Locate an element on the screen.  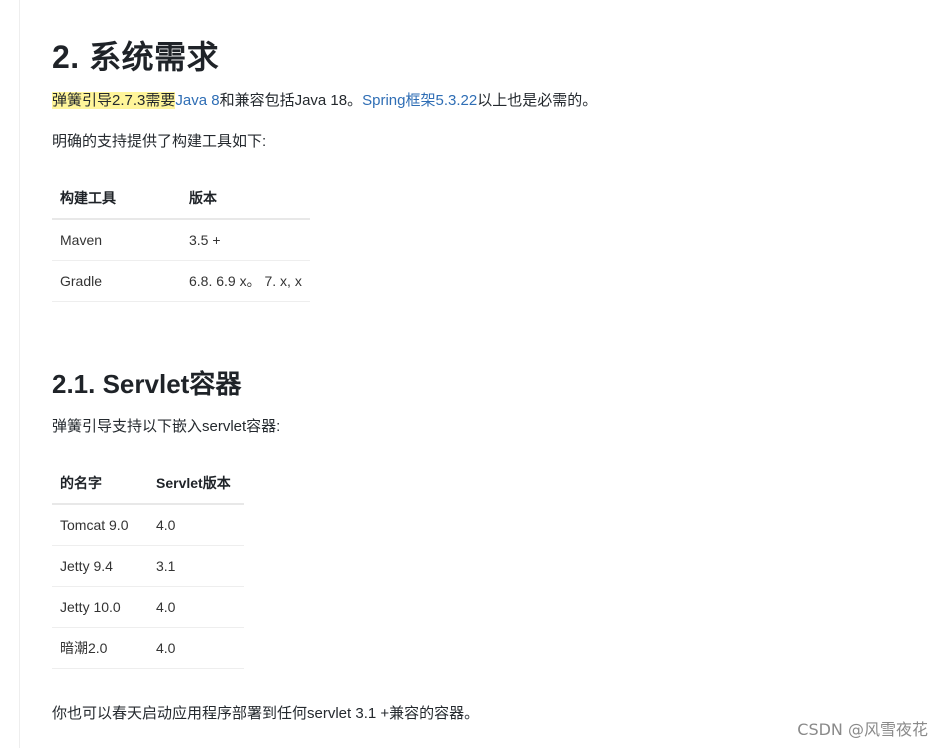
watermark: CSDN @风雪夜花 is located at coordinates (862, 729).